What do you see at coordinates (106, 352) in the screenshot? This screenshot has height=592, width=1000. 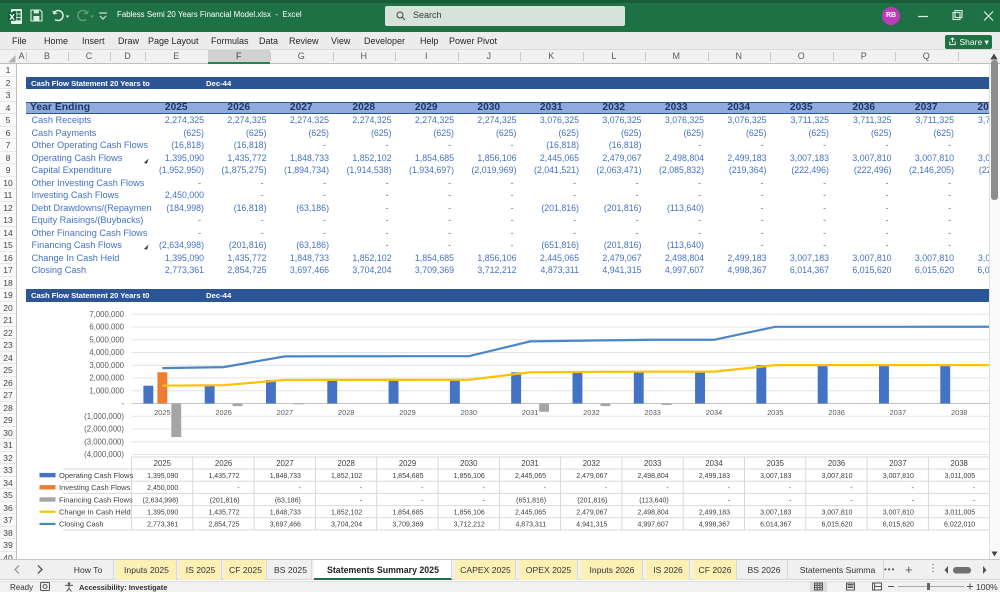 I see `svg-text: 4,000,000` at bounding box center [106, 352].